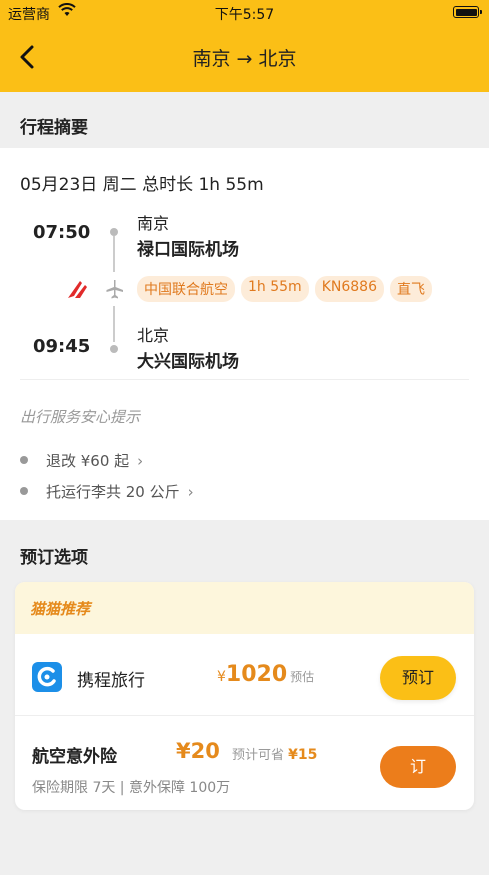 This screenshot has width=489, height=875. I want to click on price-note: 预估, so click(302, 677).